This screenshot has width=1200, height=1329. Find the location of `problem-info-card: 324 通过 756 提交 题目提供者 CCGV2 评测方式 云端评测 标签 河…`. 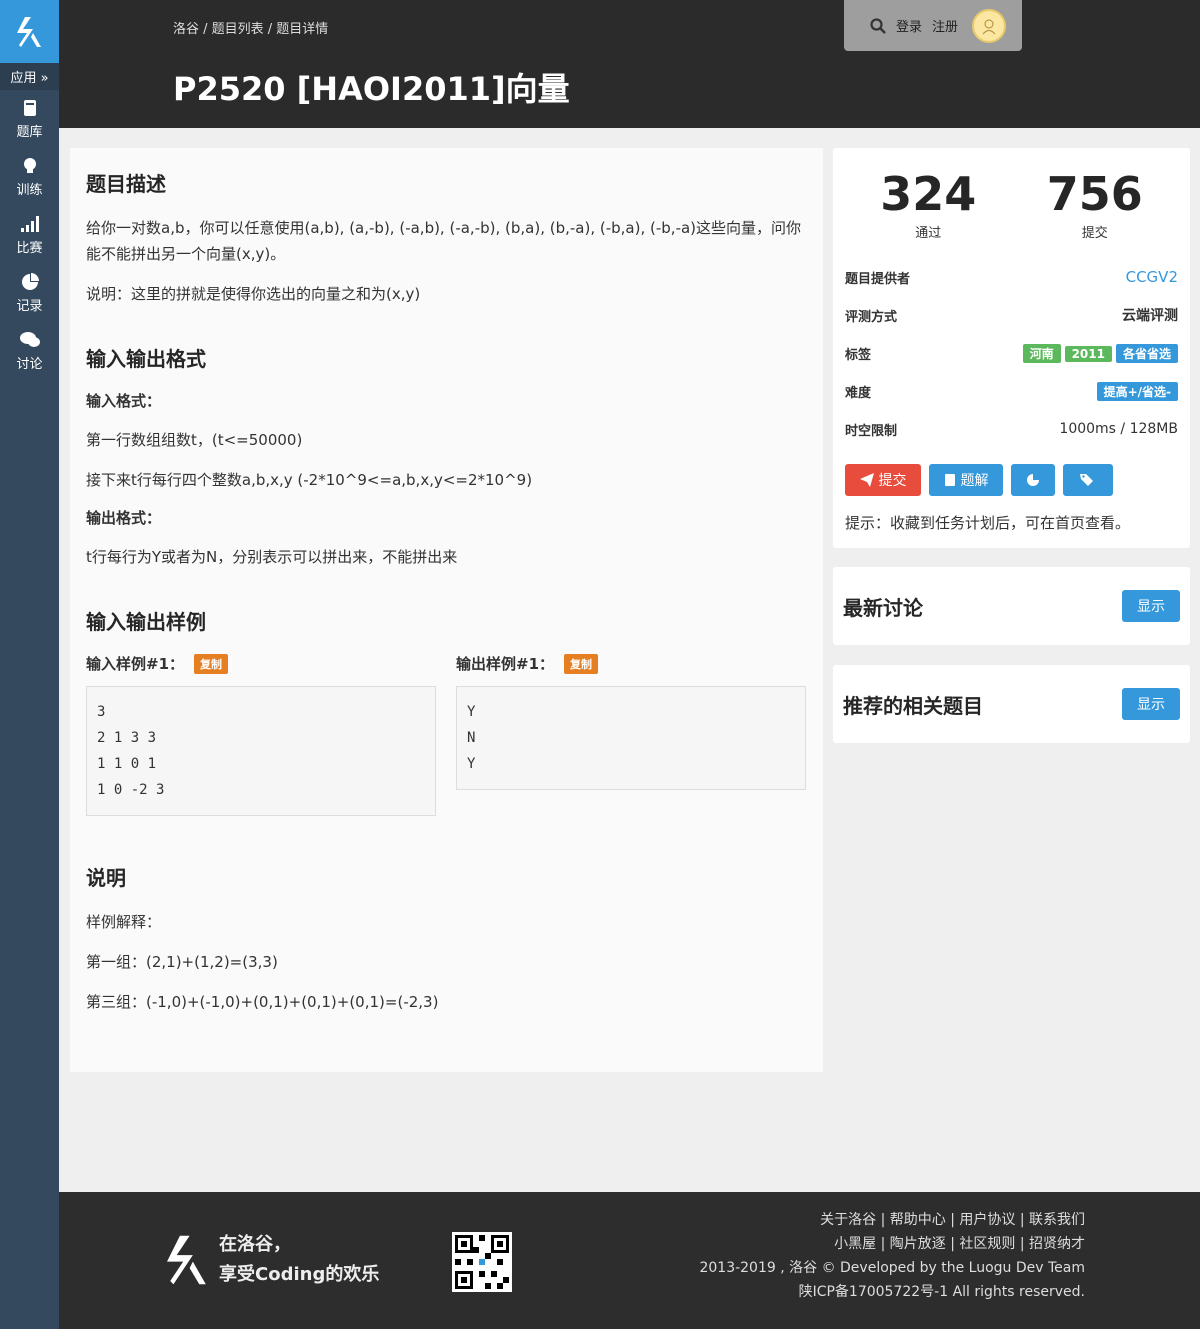

problem-info-card: 324 通过 756 提交 题目提供者 CCGV2 评测方式 云端评测 标签 河… is located at coordinates (1011, 348).